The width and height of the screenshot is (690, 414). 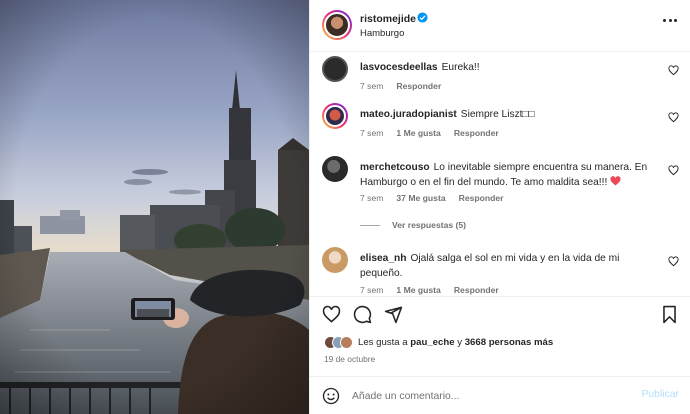 What do you see at coordinates (615, 181) in the screenshot?
I see `red-heart-emoji-icon` at bounding box center [615, 181].